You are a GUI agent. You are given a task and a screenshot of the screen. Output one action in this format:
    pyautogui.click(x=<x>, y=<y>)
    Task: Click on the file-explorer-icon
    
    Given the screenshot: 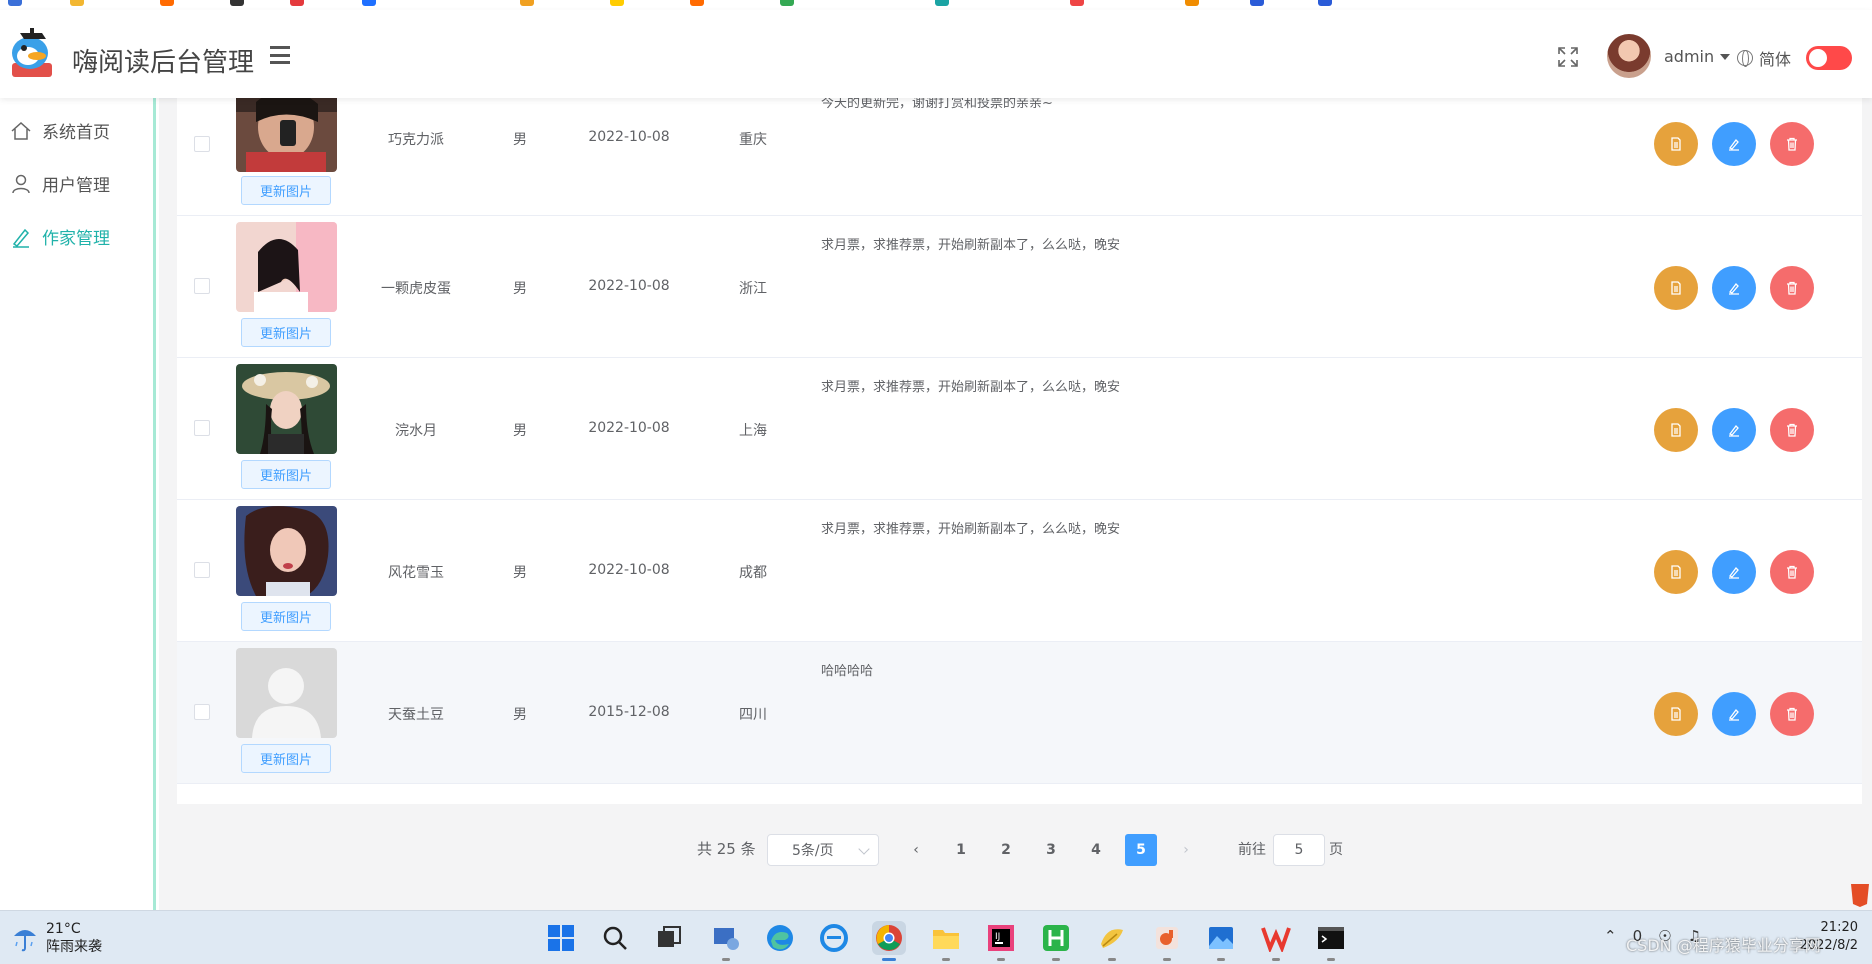 What is the action you would take?
    pyautogui.click(x=946, y=941)
    